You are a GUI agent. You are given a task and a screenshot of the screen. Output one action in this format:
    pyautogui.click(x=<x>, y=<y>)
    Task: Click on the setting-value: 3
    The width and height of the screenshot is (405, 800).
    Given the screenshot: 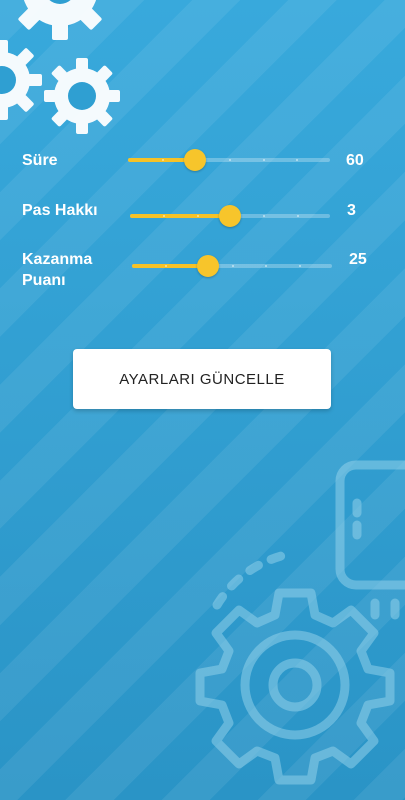 What is the action you would take?
    pyautogui.click(x=351, y=210)
    